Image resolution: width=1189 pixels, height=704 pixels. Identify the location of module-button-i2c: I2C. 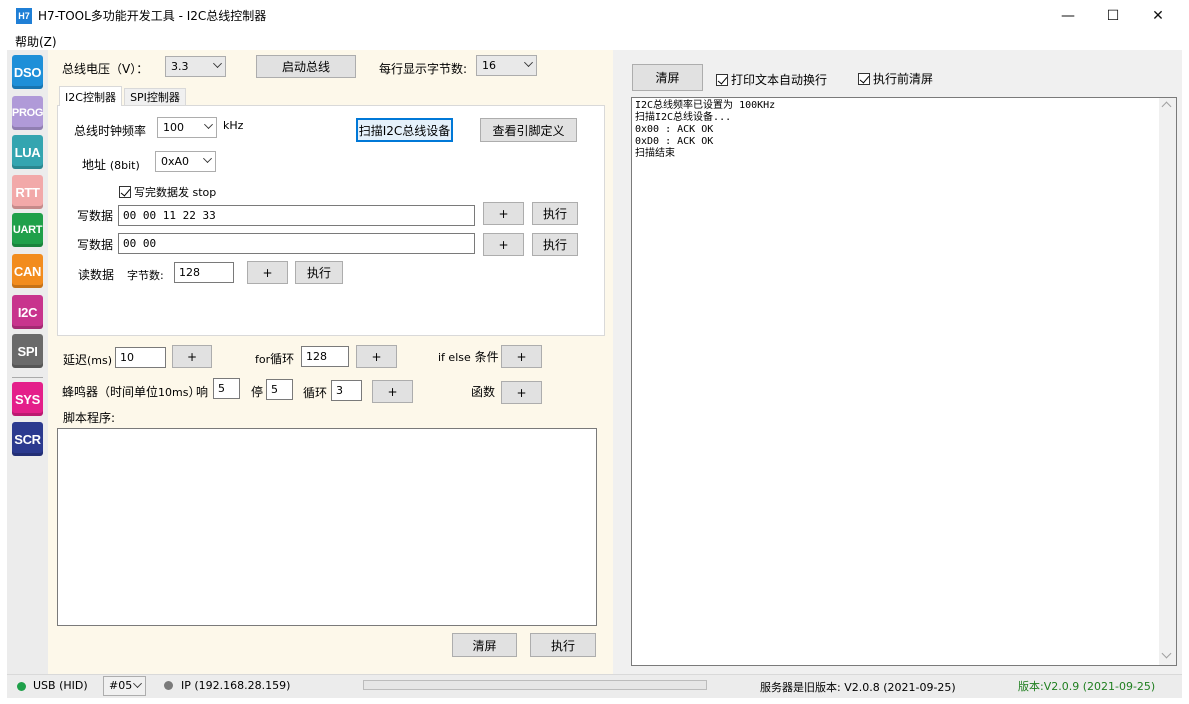
(27, 312).